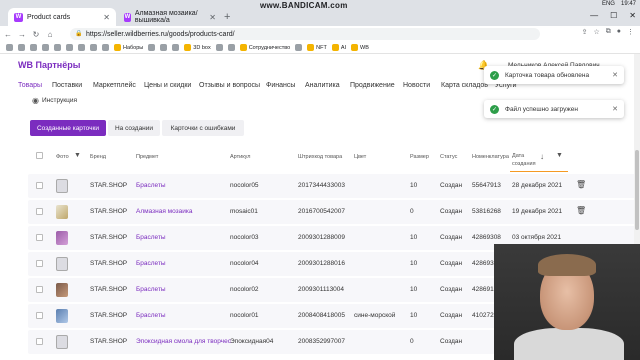 This screenshot has height=360, width=640. What do you see at coordinates (630, 32) in the screenshot?
I see `menu-dots-icon: ⋮` at bounding box center [630, 32].